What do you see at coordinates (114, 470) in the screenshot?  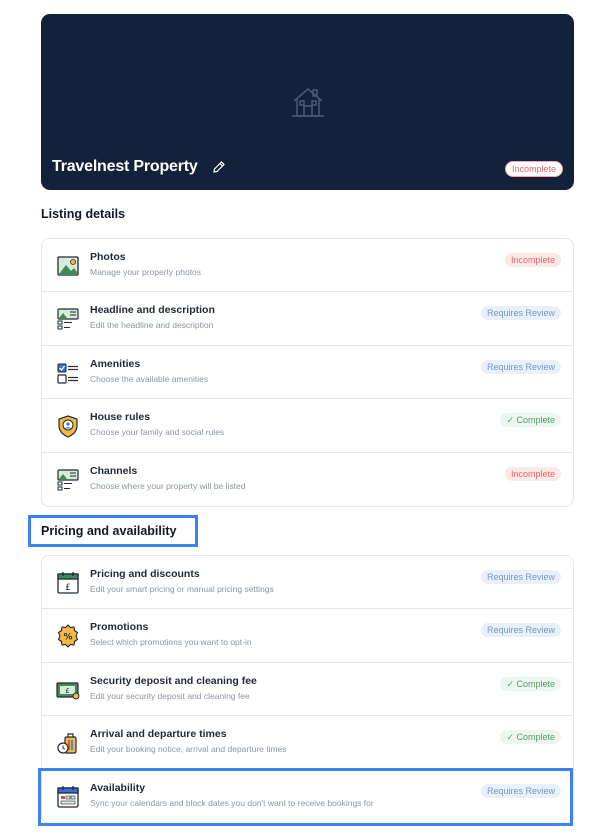 I see `item-name: Channels` at bounding box center [114, 470].